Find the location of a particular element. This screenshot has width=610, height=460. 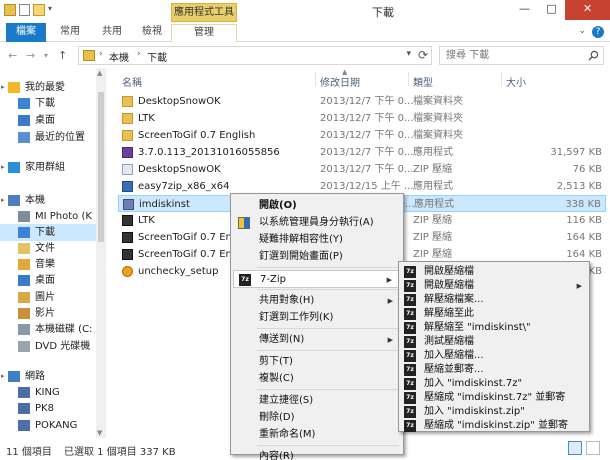

context-menu-item: 開啟(O) is located at coordinates (317, 206).